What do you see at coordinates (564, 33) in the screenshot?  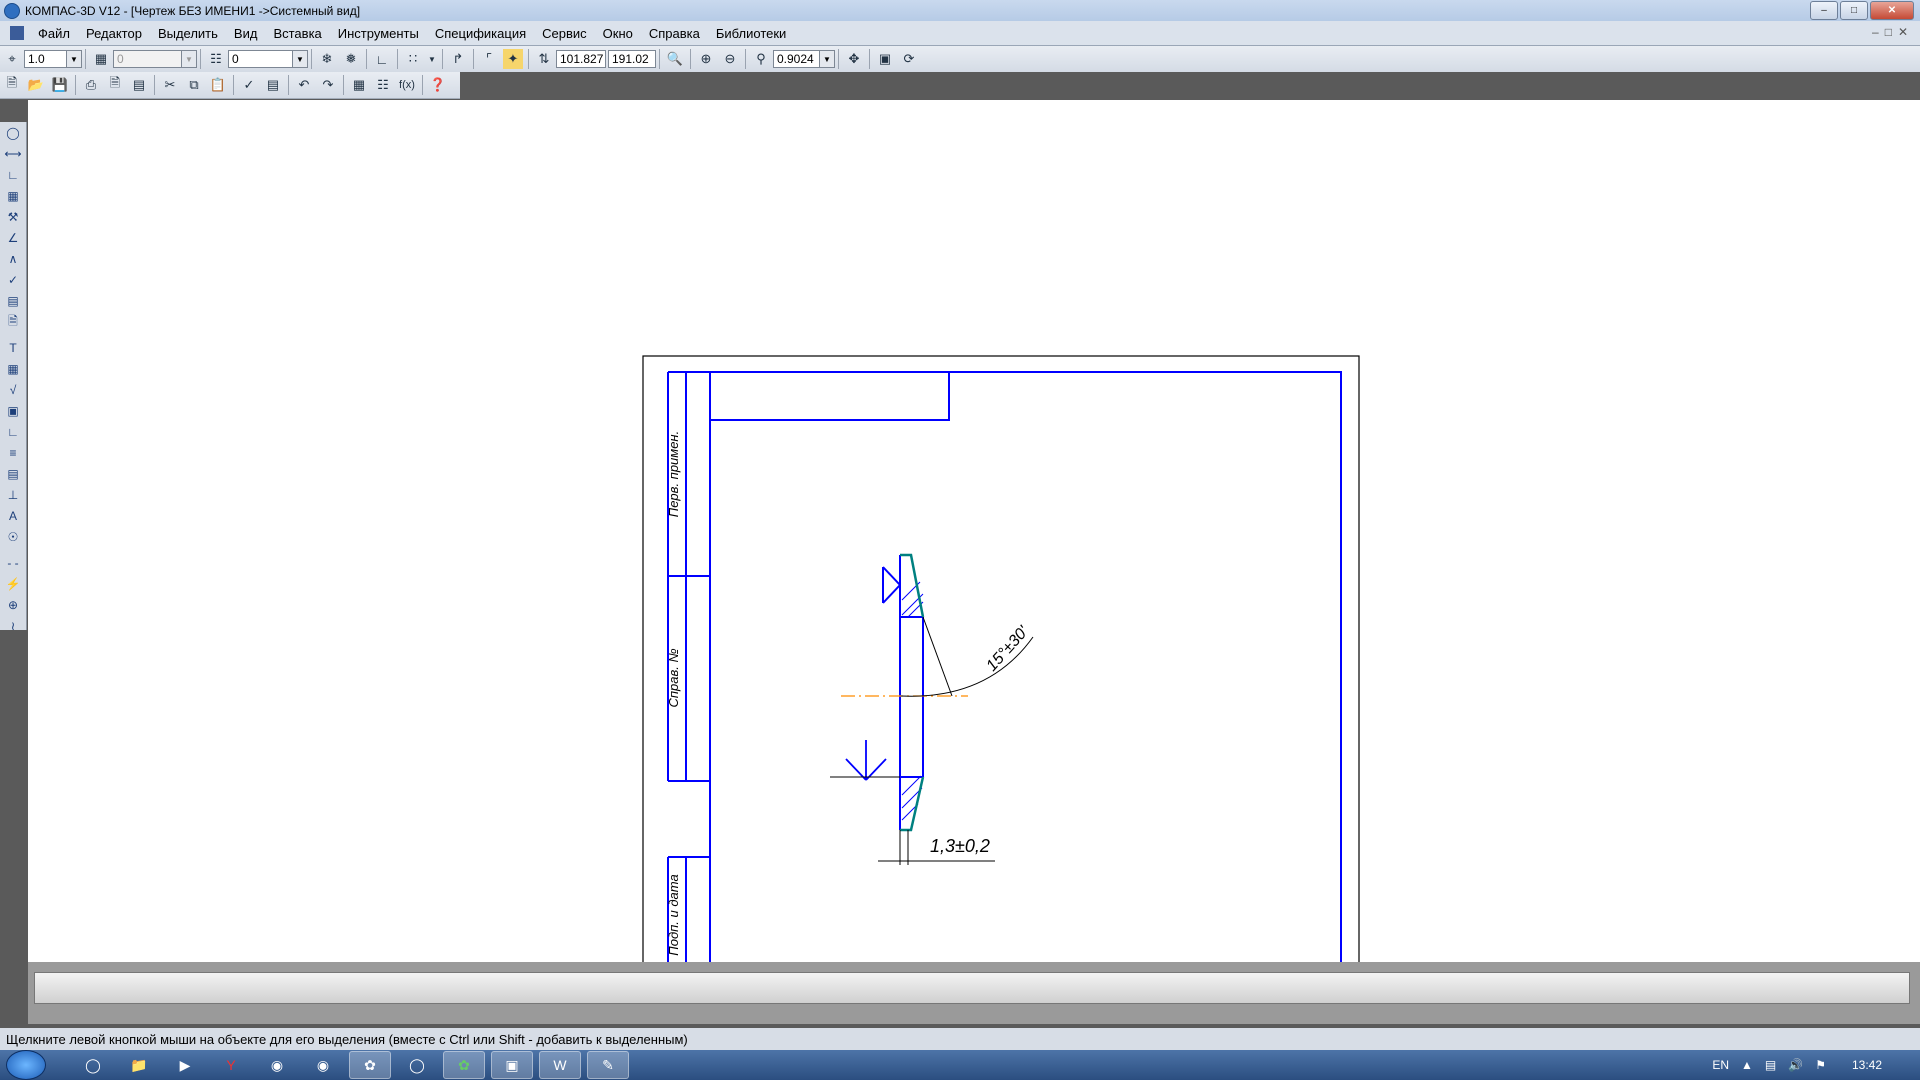 I see `menu-service: Сервис` at bounding box center [564, 33].